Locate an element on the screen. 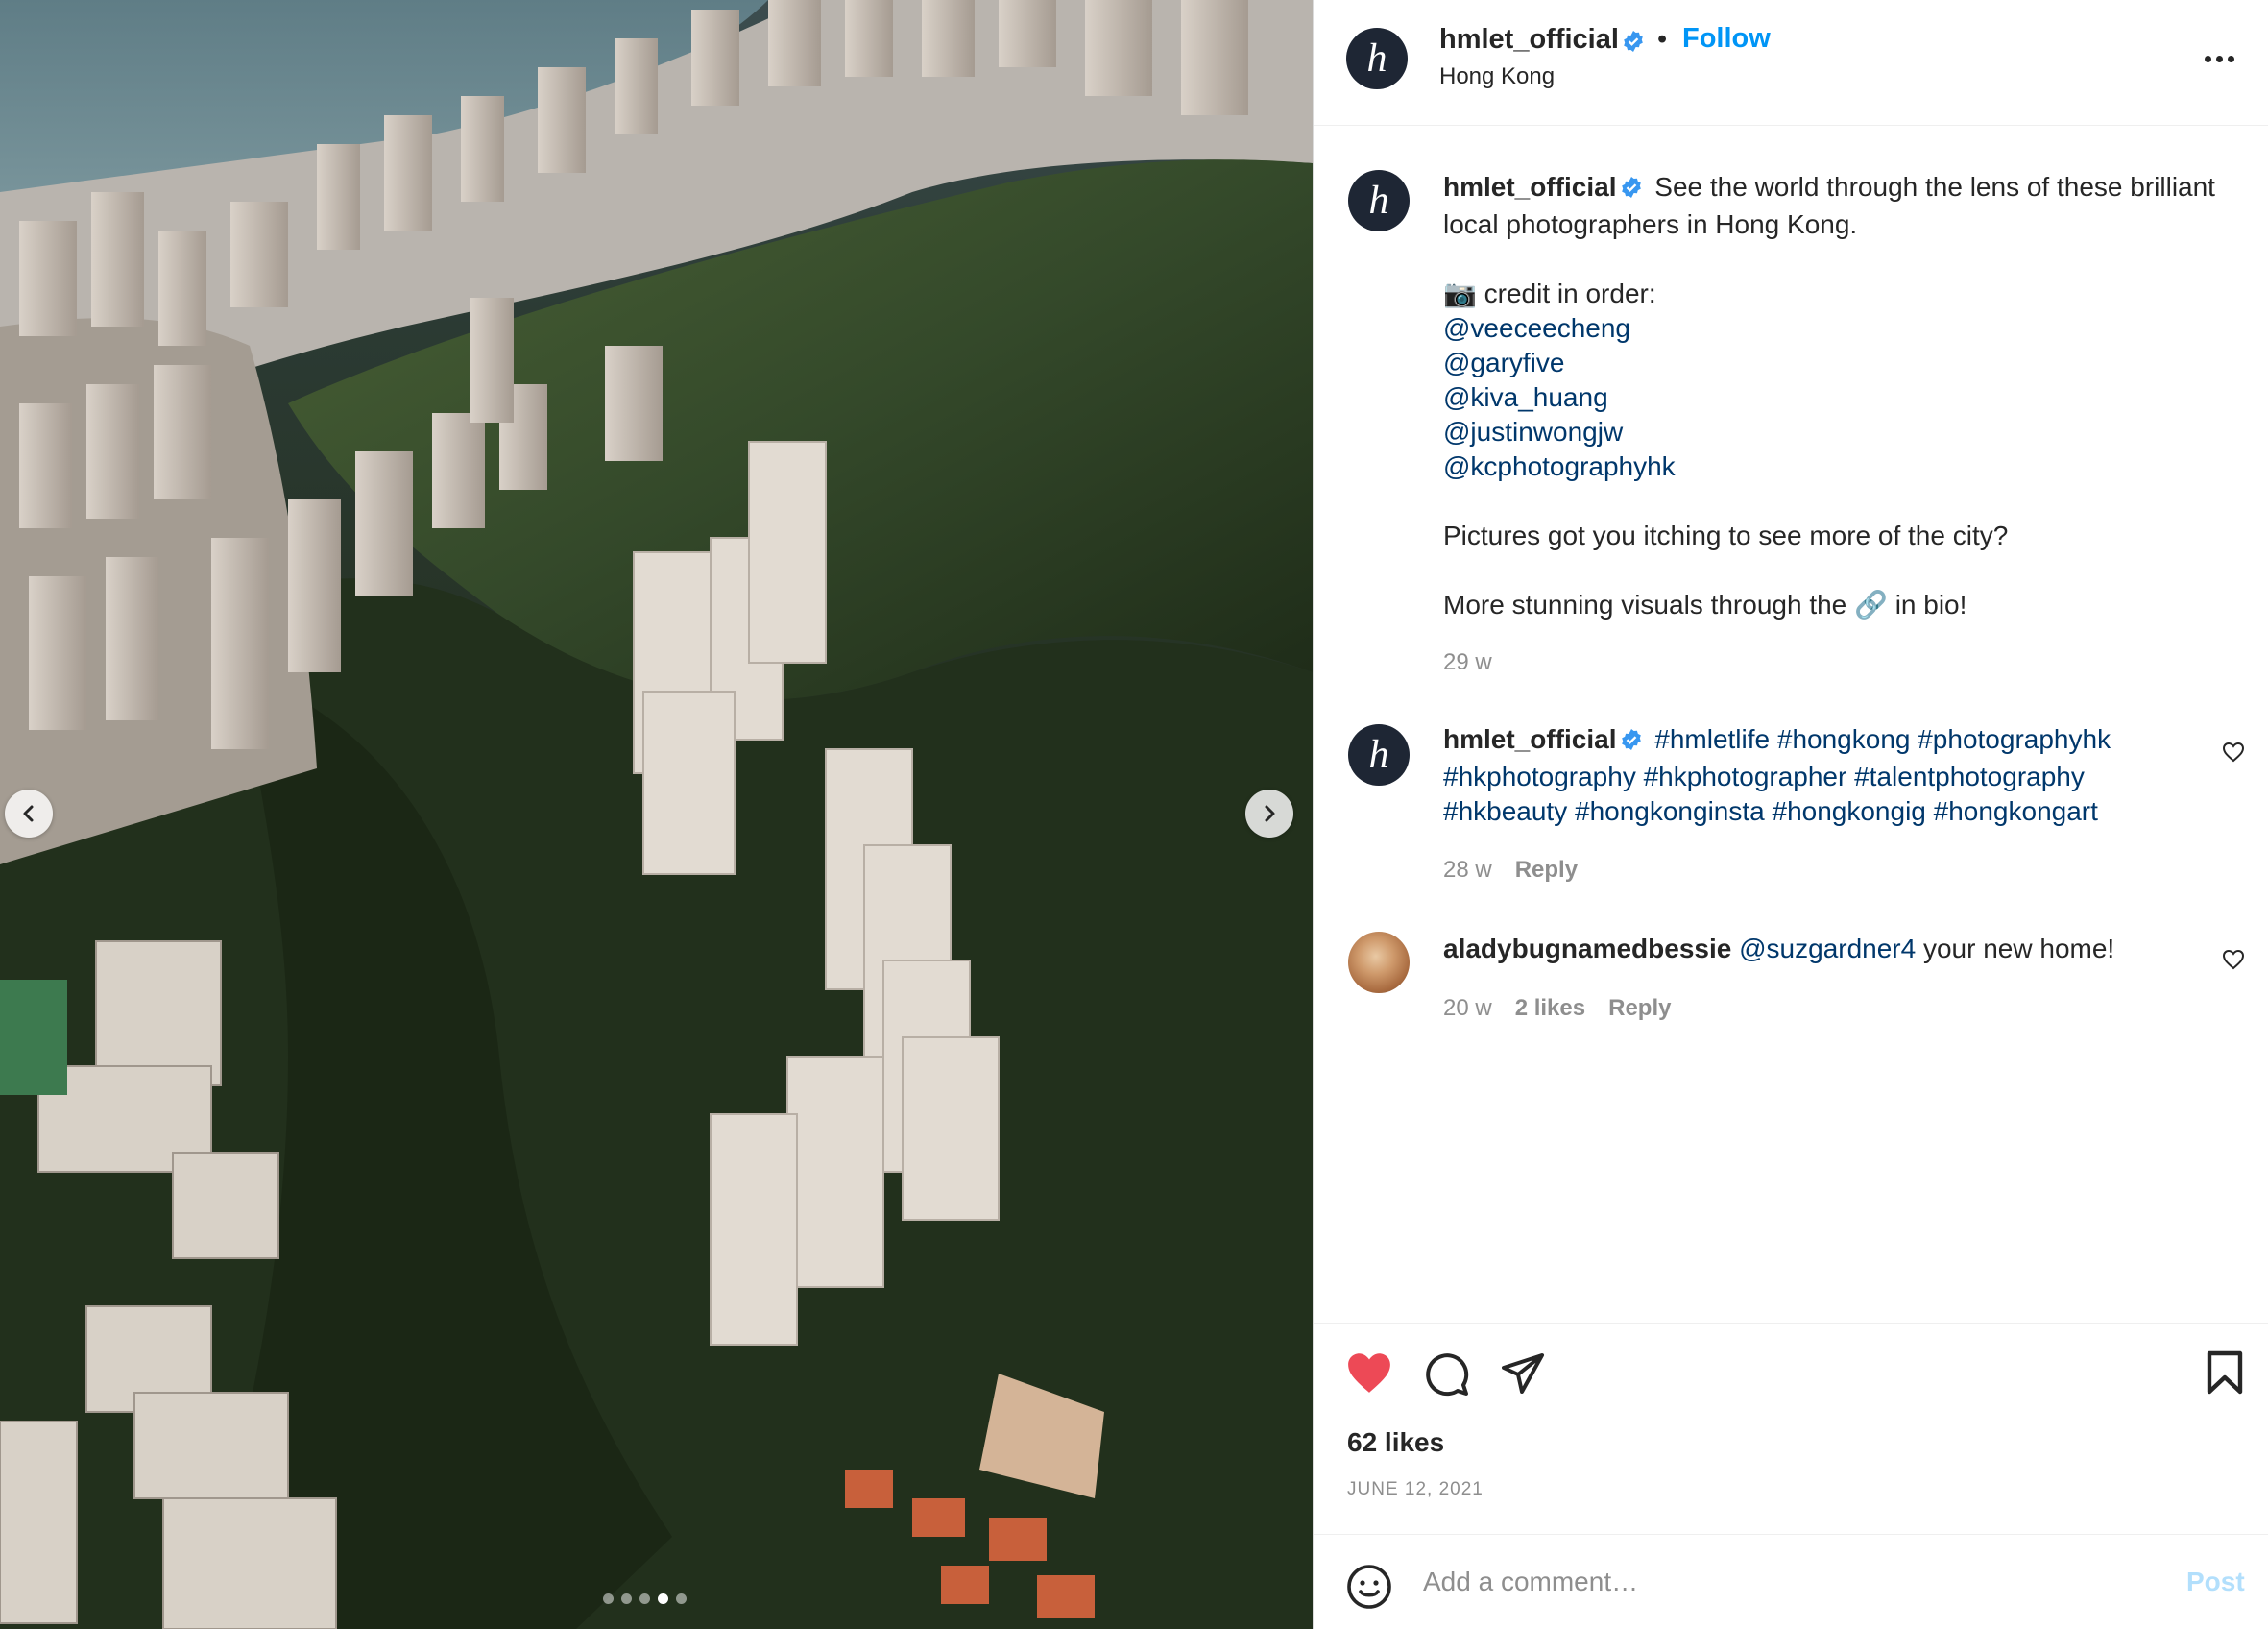 The width and height of the screenshot is (2268, 1629). caption-avatar: h is located at coordinates (1379, 200).